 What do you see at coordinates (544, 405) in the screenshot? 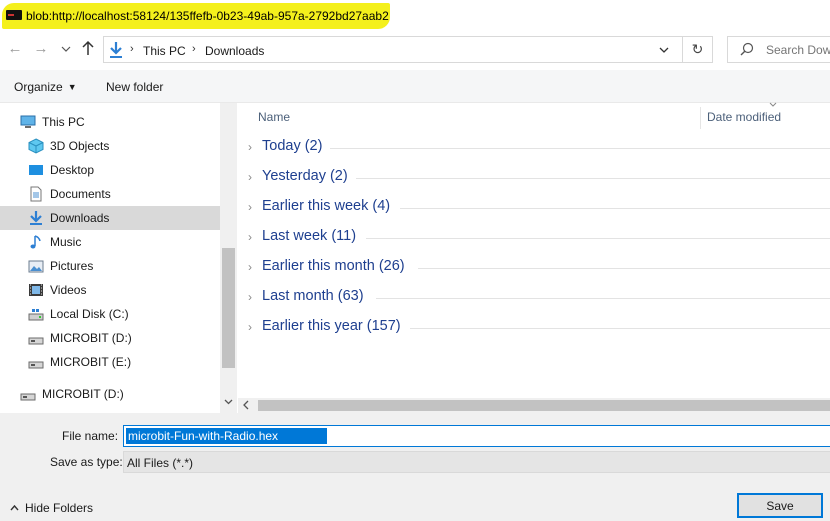
I see `horizontal-scroll-thumb` at bounding box center [544, 405].